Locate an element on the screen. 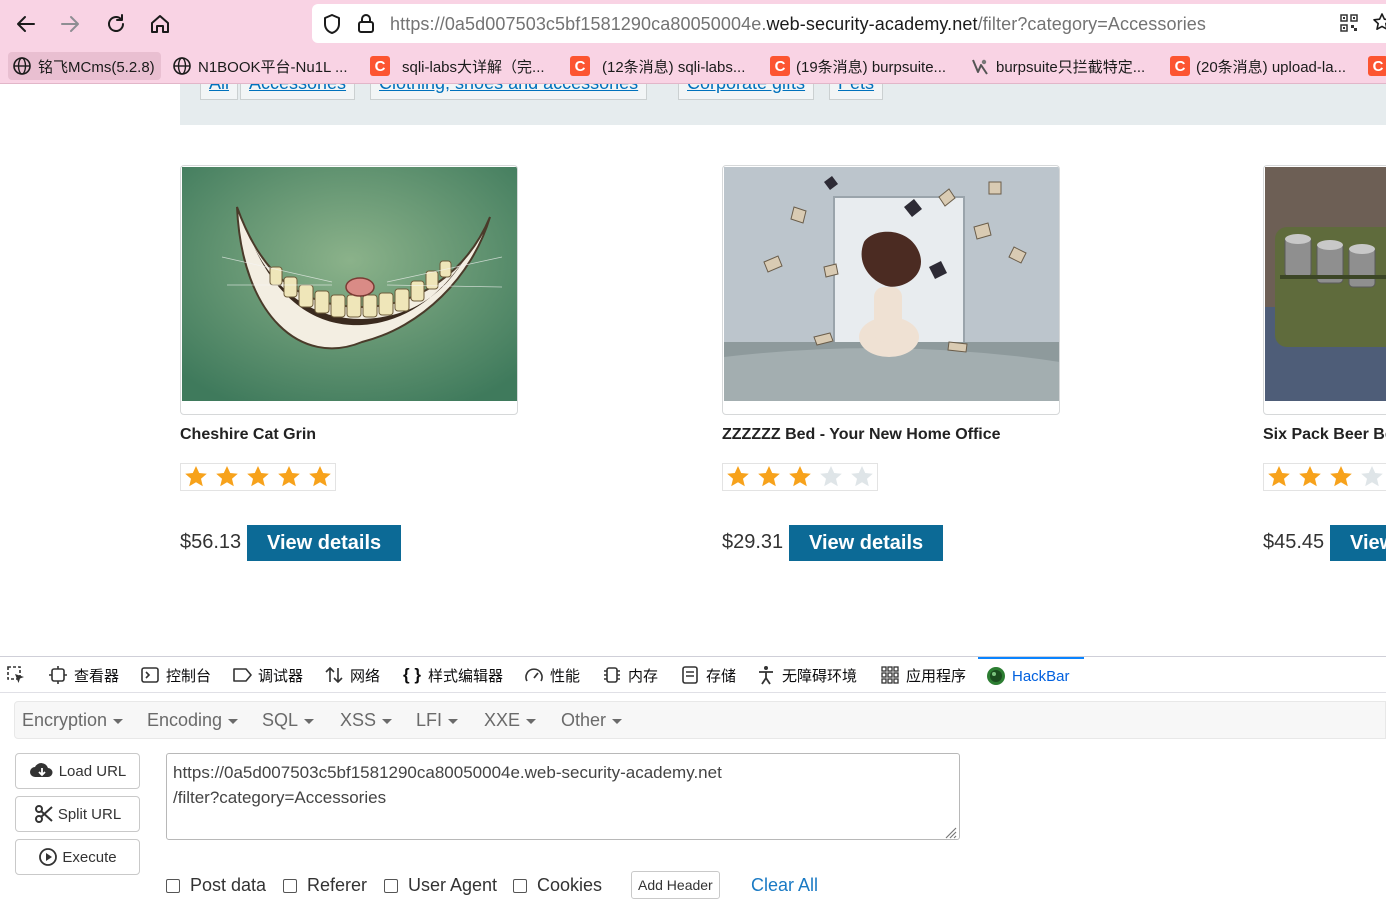  tab-label: 无障碍环境 is located at coordinates (820, 676).